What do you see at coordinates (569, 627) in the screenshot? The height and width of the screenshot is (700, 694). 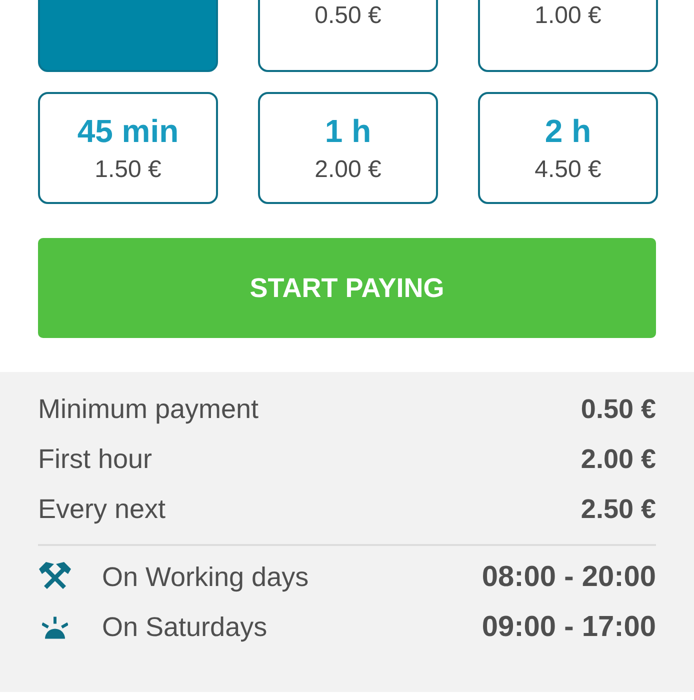 I see `opening-hours: 09:00 - 17:00` at bounding box center [569, 627].